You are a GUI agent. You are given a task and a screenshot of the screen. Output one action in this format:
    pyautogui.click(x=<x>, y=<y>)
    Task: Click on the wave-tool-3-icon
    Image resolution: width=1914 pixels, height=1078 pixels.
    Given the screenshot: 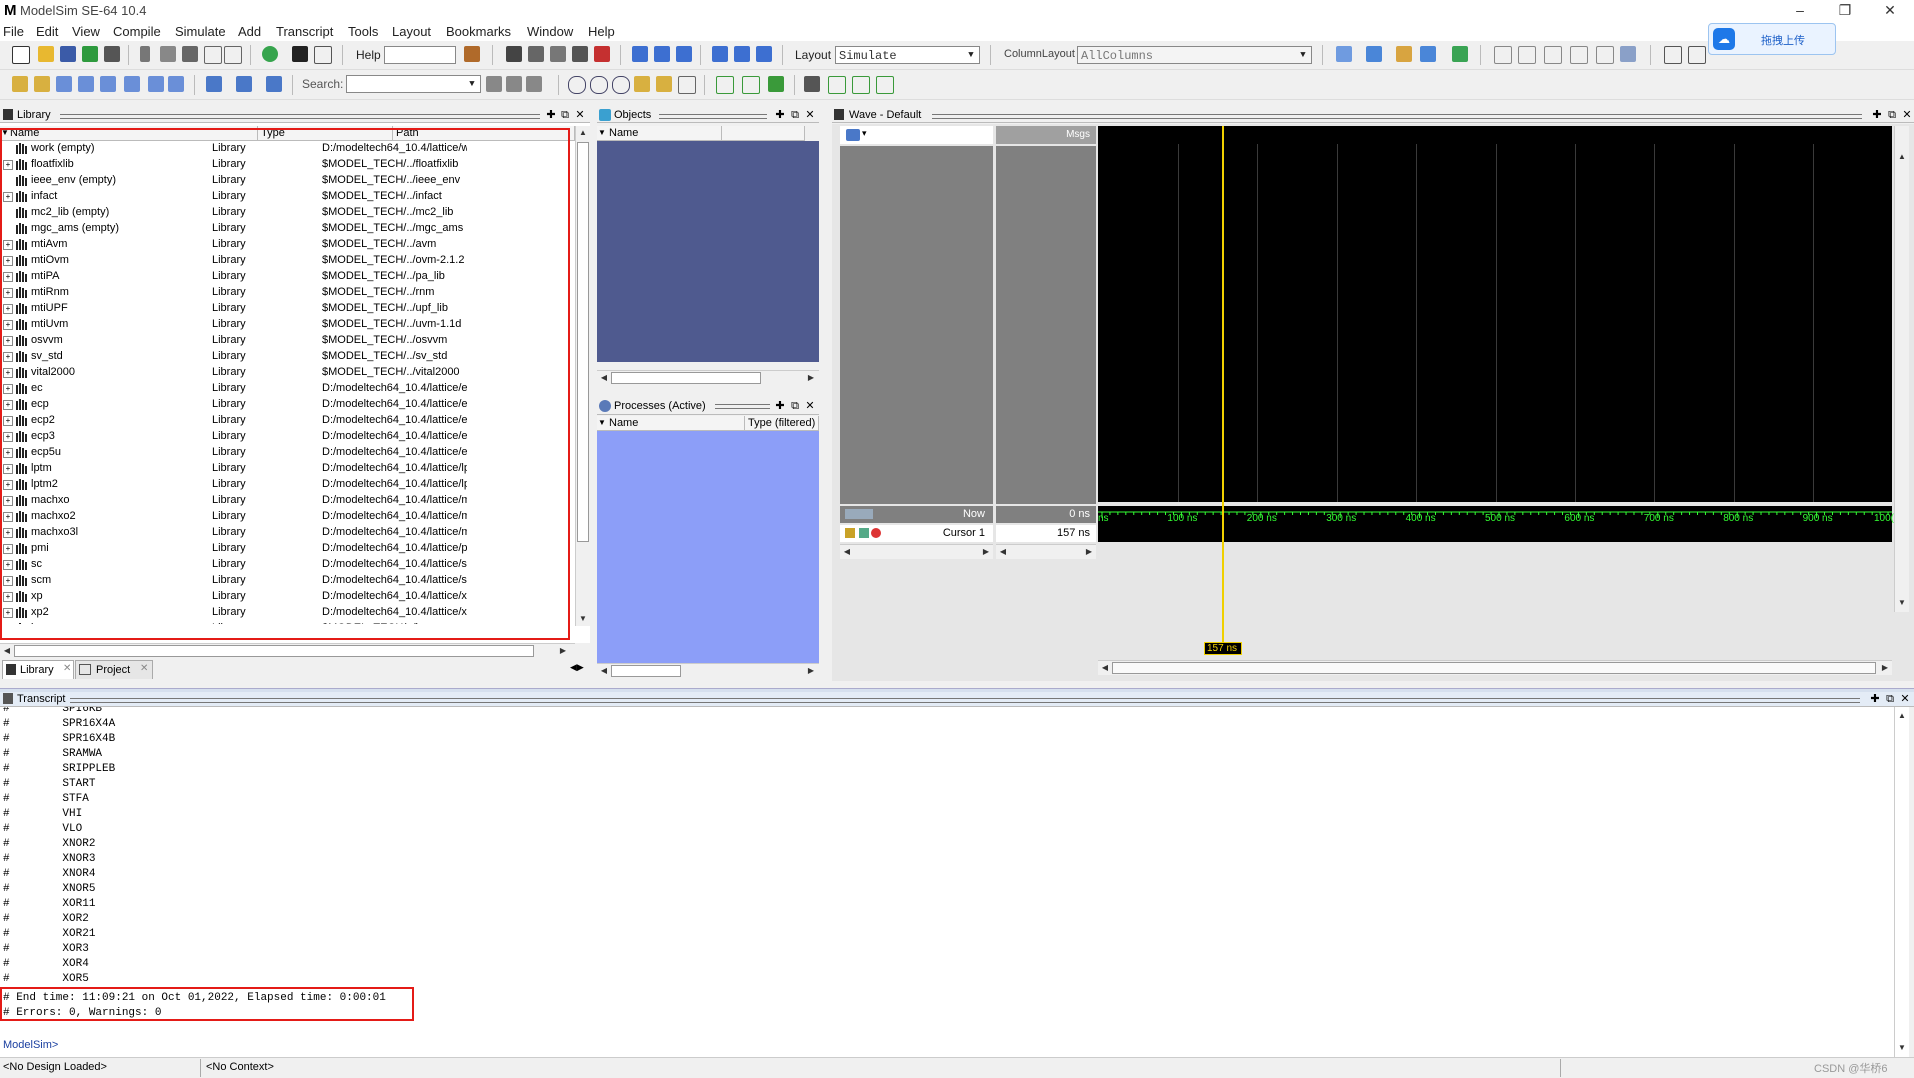 What is the action you would take?
    pyautogui.click(x=1404, y=54)
    